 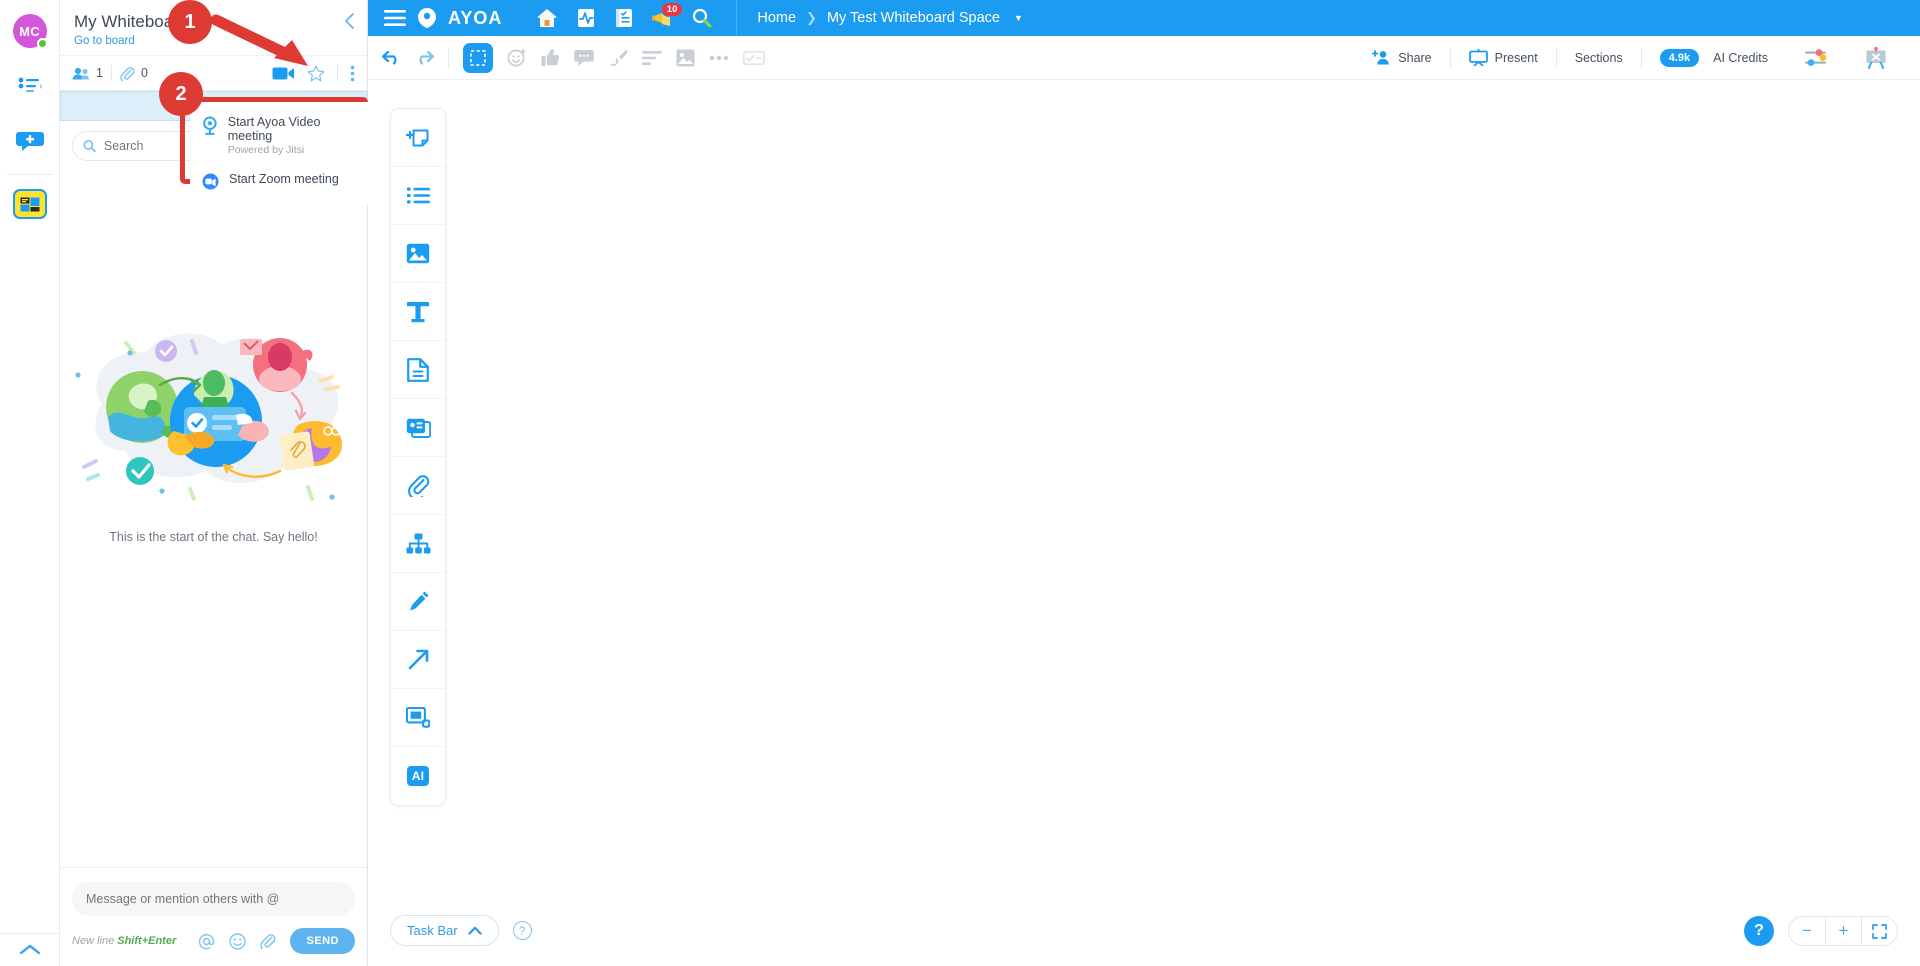 I want to click on present-icon, so click(x=1478, y=57).